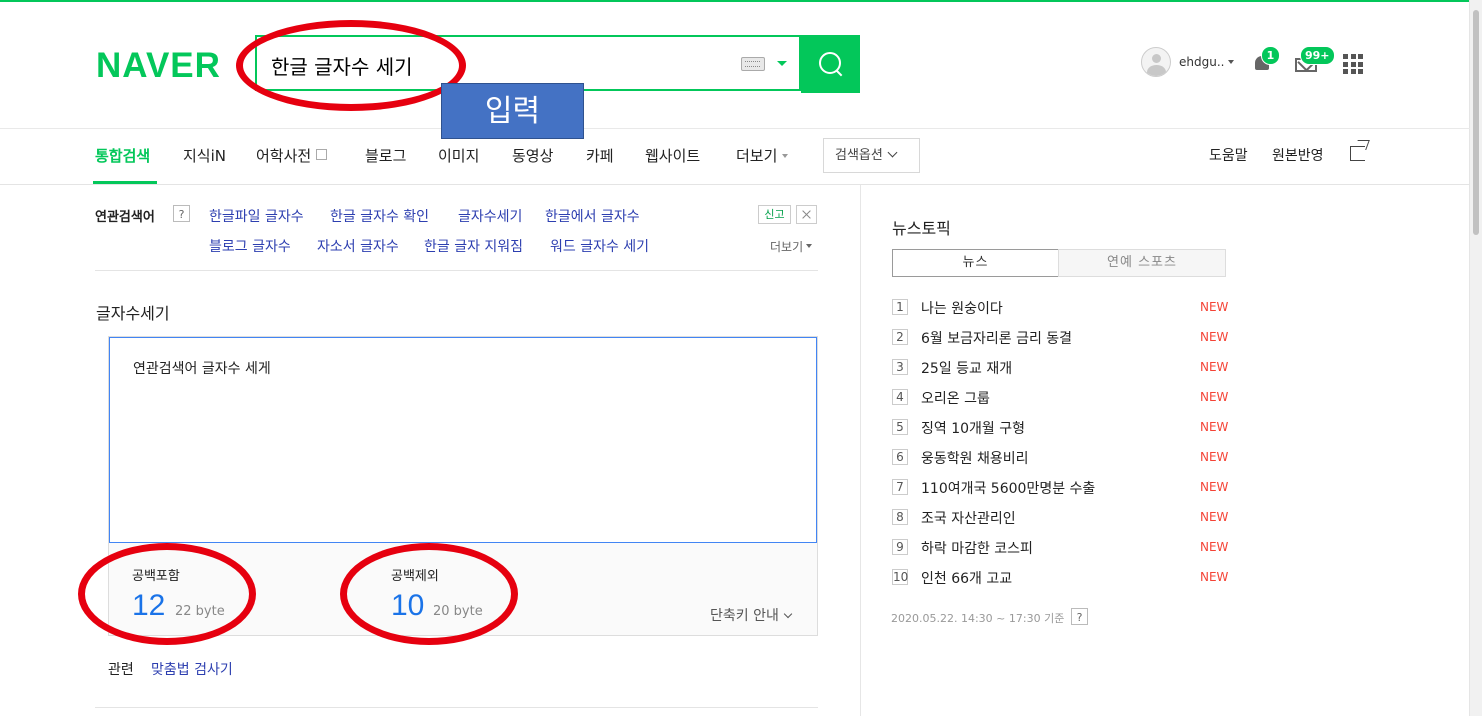 The width and height of the screenshot is (1482, 716). I want to click on search-button, so click(830, 64).